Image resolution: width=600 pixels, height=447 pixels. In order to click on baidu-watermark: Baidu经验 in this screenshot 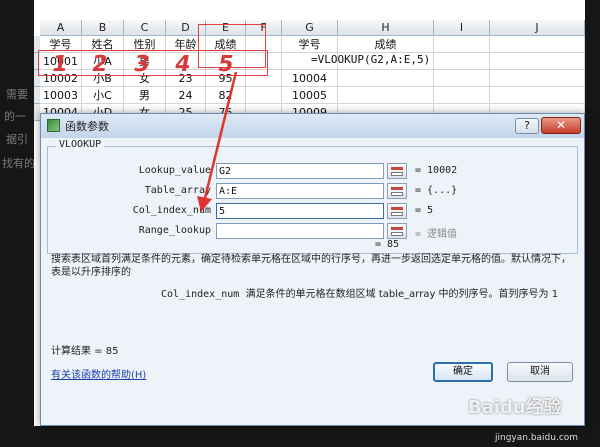, I will do `click(515, 407)`.